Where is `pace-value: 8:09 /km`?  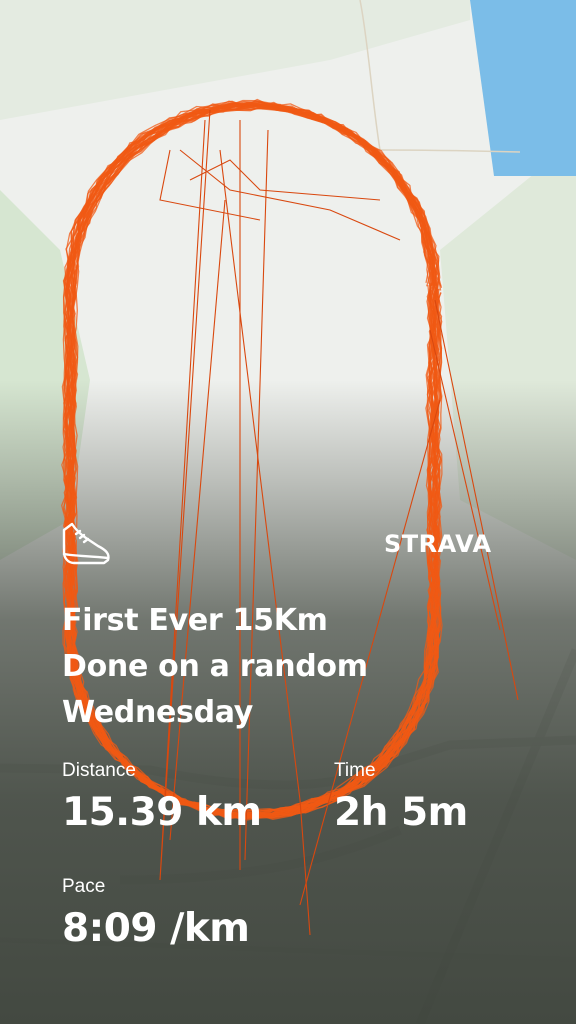 pace-value: 8:09 /km is located at coordinates (156, 928).